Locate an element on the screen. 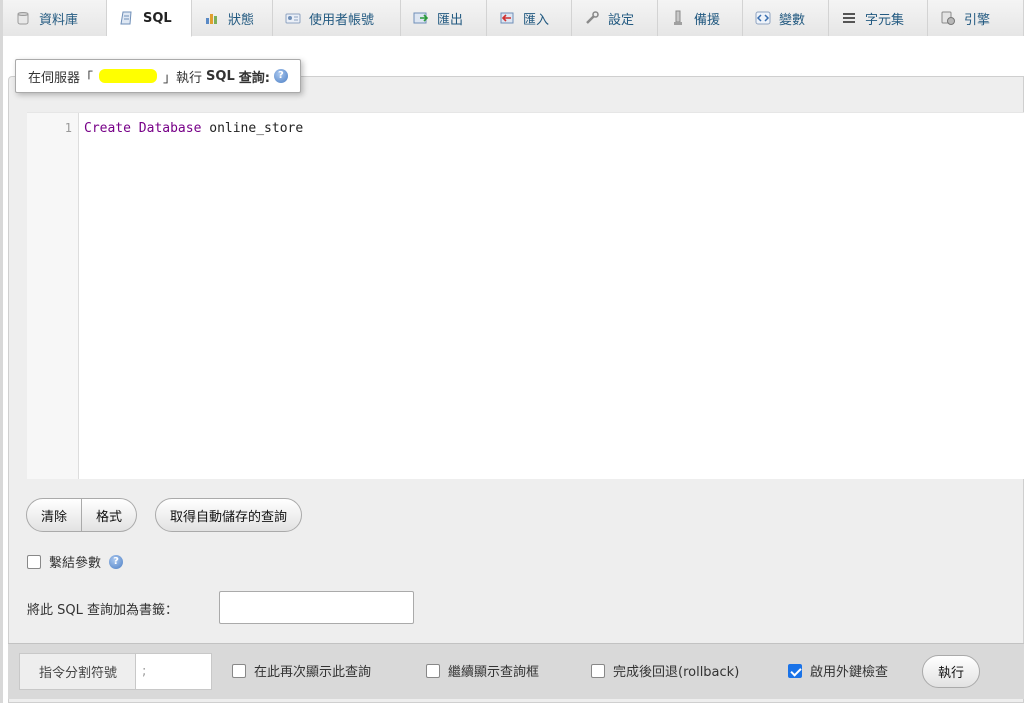 This screenshot has height=703, width=1024. retain-query-box-checkbox is located at coordinates (433, 670).